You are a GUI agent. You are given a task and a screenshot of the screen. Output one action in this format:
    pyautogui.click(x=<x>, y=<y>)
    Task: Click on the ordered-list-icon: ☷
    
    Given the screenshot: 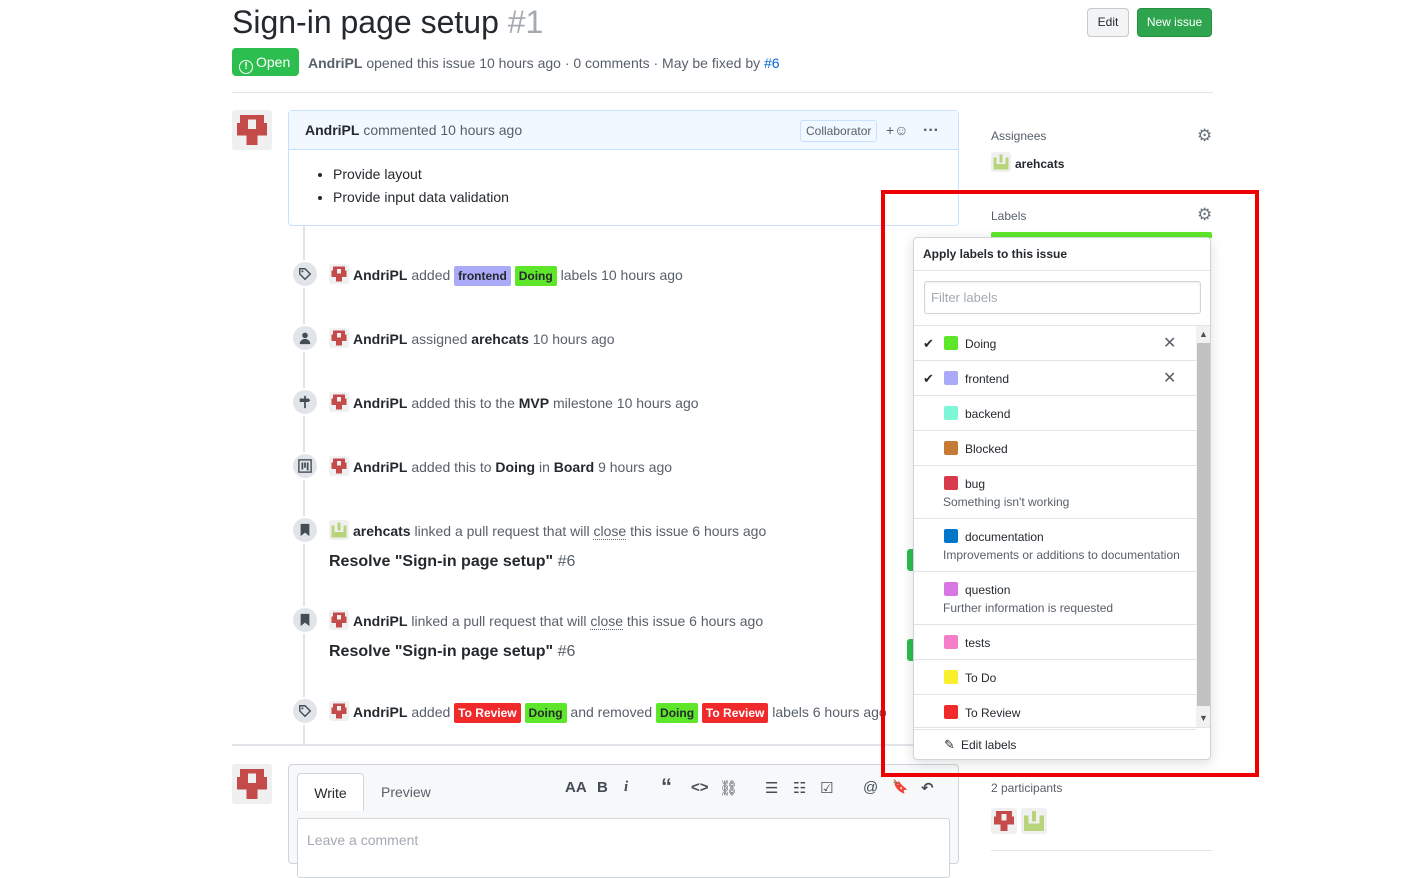 What is the action you would take?
    pyautogui.click(x=799, y=788)
    